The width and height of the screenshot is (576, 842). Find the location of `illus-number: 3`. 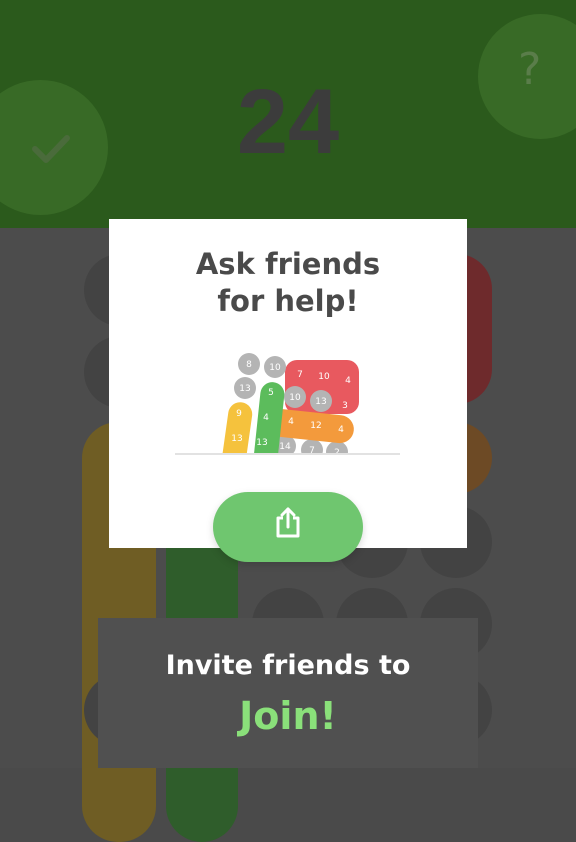

illus-number: 3 is located at coordinates (345, 406).